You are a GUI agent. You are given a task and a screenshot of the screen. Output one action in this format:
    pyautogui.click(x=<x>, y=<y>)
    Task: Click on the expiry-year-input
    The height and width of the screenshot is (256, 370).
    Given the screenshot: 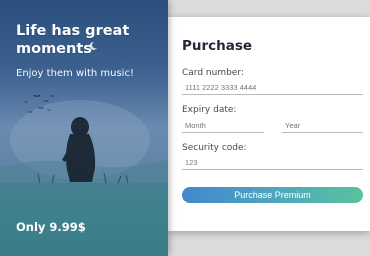 What is the action you would take?
    pyautogui.click(x=322, y=125)
    